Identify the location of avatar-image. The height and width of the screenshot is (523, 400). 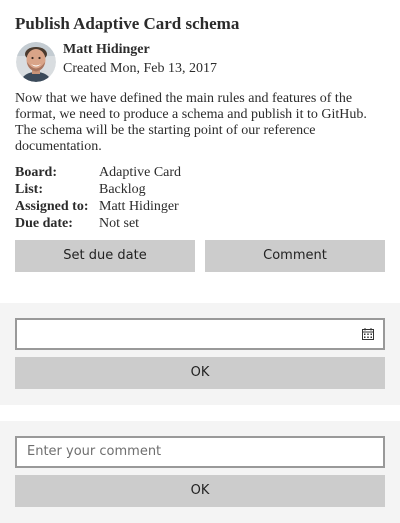
(36, 62).